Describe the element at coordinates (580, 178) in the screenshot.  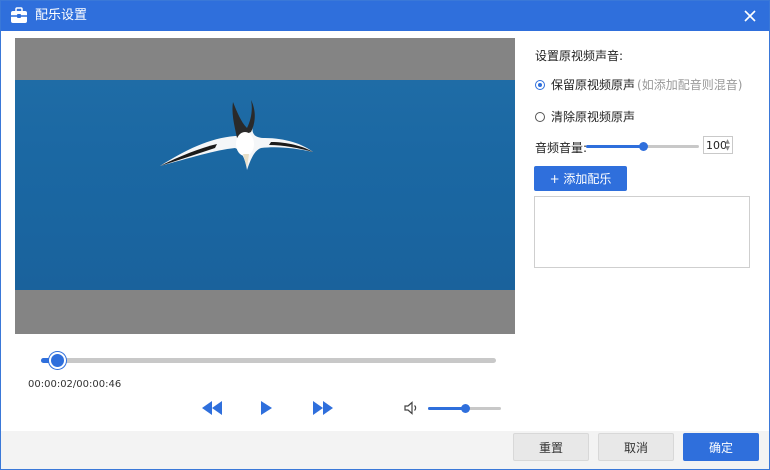
I see `add-music-button: + 添加配乐` at that location.